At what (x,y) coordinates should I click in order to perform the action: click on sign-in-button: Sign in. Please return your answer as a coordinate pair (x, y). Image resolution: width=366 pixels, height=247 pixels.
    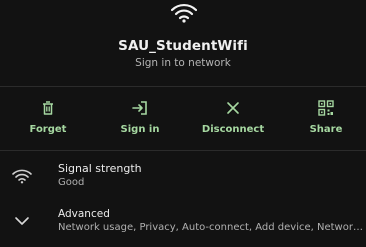
    Looking at the image, I should click on (140, 118).